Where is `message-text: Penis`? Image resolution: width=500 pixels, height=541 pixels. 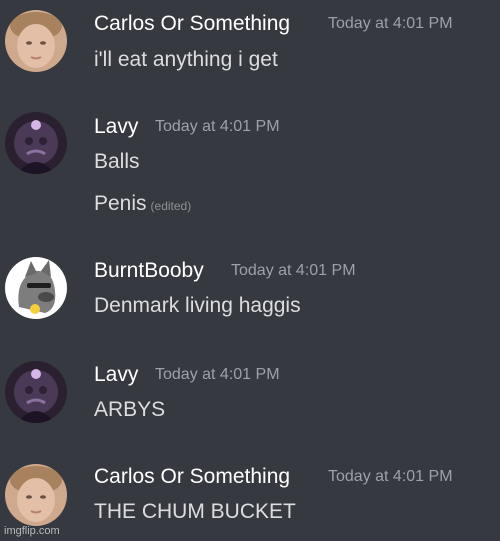 message-text: Penis is located at coordinates (120, 203).